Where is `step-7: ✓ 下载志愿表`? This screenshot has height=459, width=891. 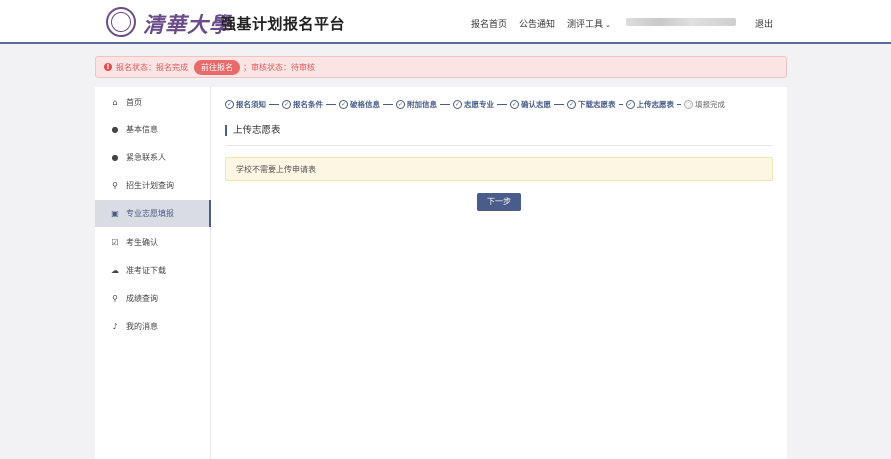 step-7: ✓ 下载志愿表 is located at coordinates (591, 104).